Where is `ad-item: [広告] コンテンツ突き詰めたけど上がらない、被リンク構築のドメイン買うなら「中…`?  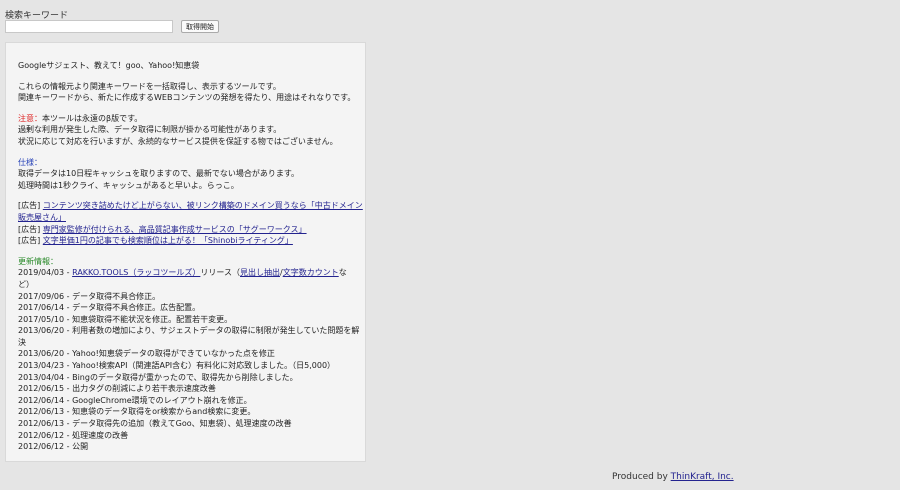 ad-item: [広告] コンテンツ突き詰めたけど上がらない、被リンク構築のドメイン買うなら「中… is located at coordinates (190, 206).